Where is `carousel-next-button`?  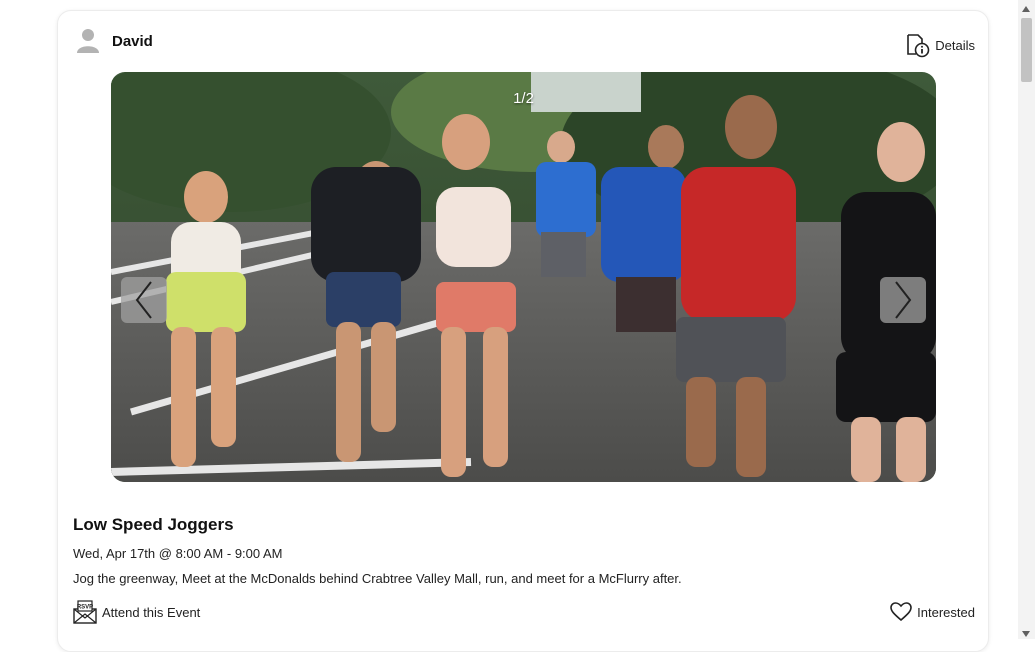 carousel-next-button is located at coordinates (903, 300).